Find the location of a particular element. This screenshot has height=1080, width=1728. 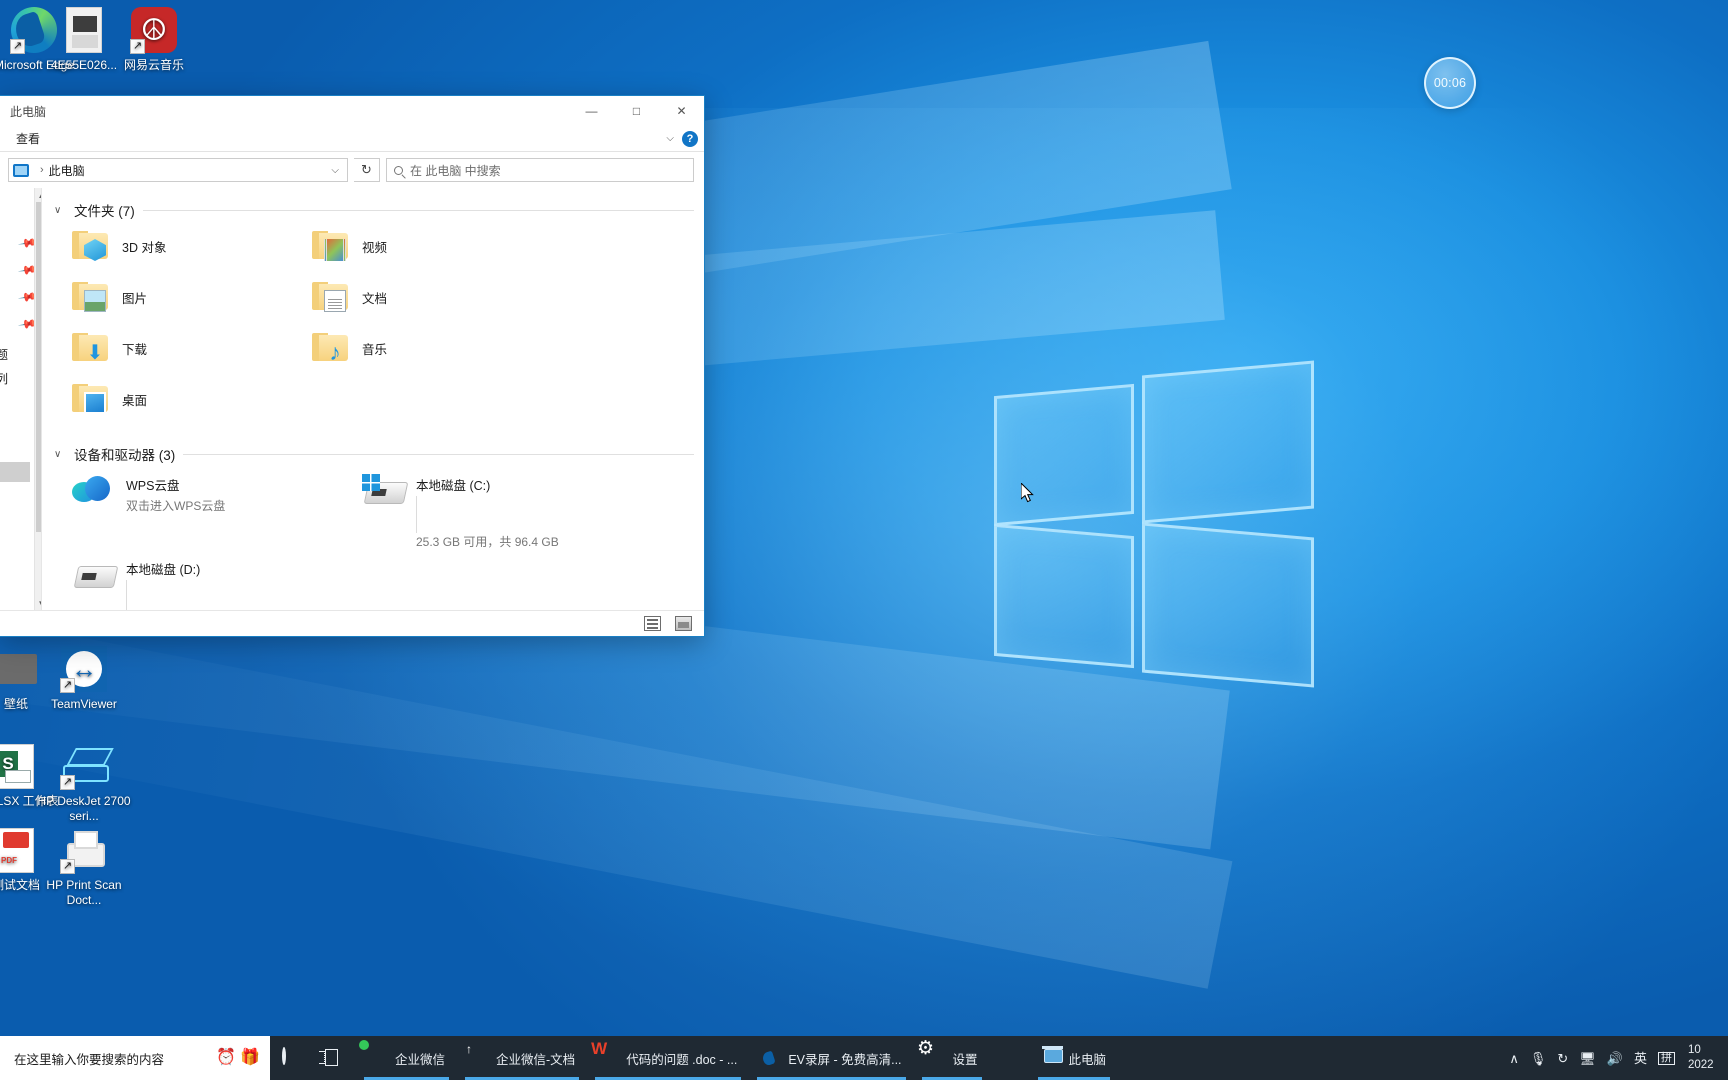

folder-item: 下载 is located at coordinates (174, 353).